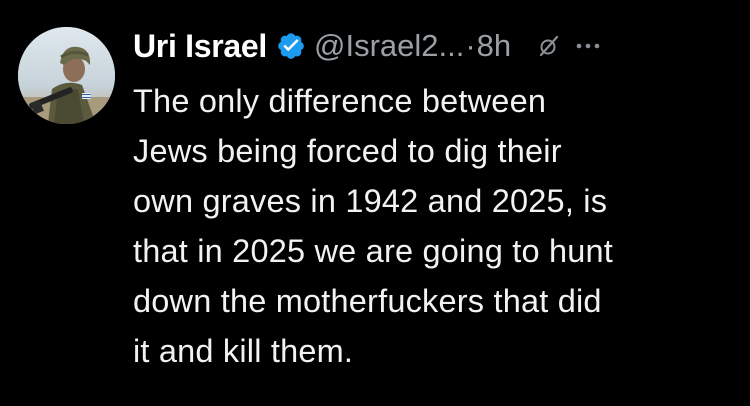 The width and height of the screenshot is (750, 406). What do you see at coordinates (243, 351) in the screenshot?
I see `tweet-text-line: it and kill them.` at bounding box center [243, 351].